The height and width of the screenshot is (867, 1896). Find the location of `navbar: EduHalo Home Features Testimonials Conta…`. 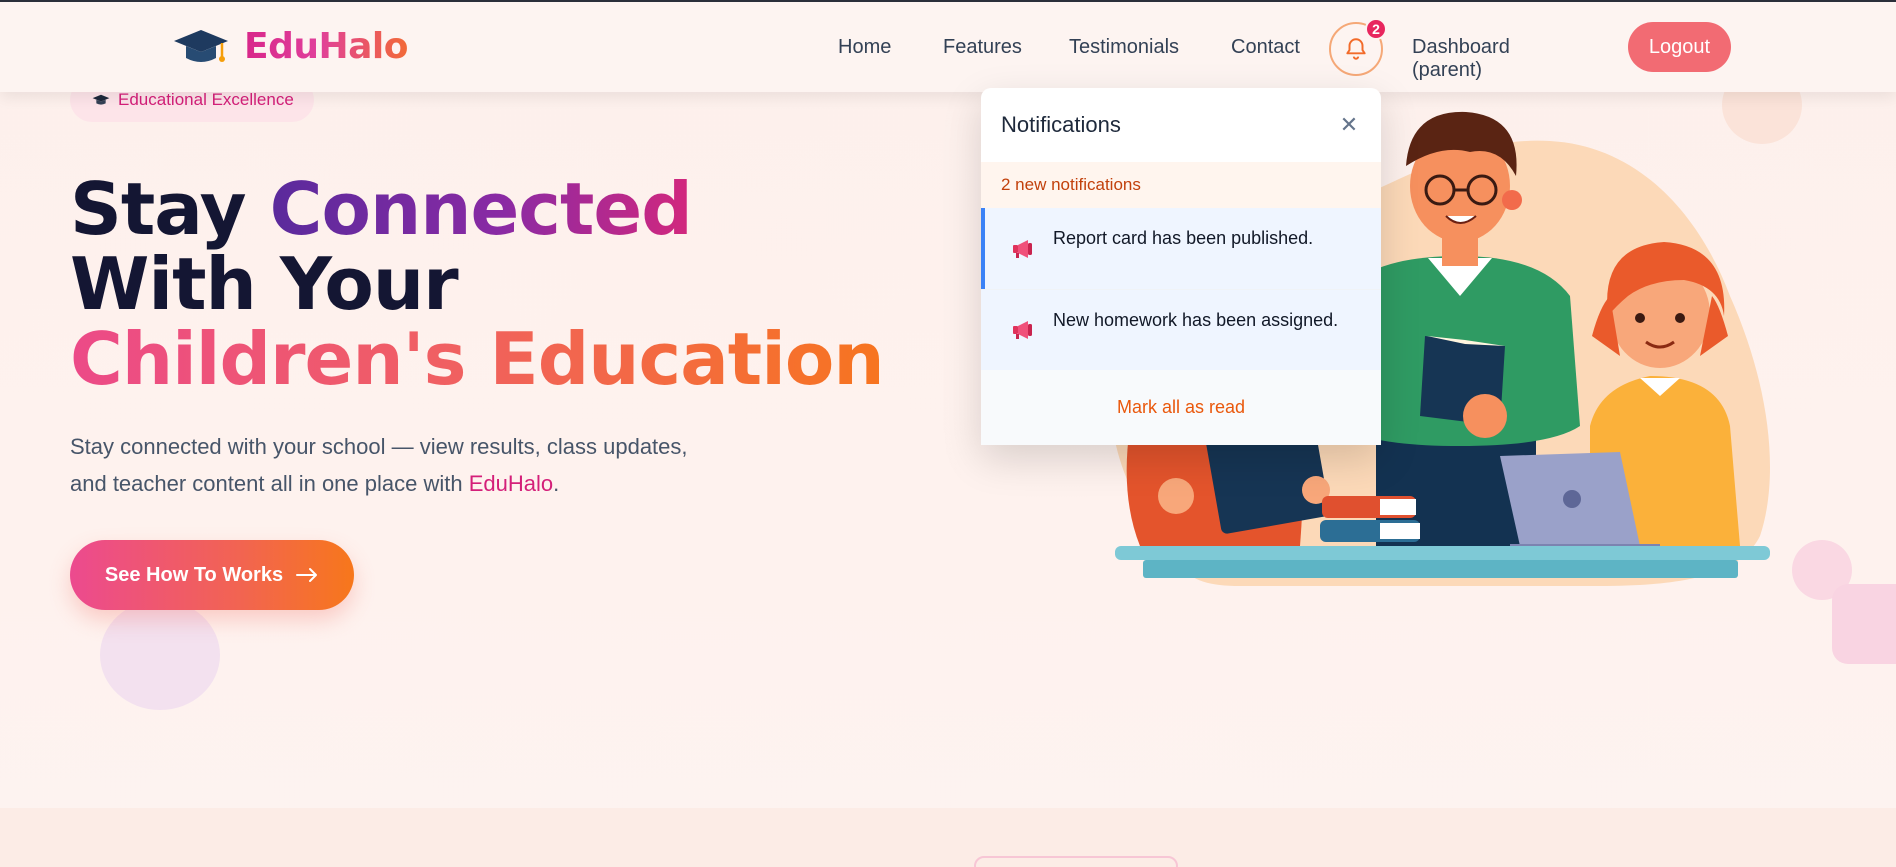

navbar: EduHalo Home Features Testimonials Conta… is located at coordinates (948, 47).